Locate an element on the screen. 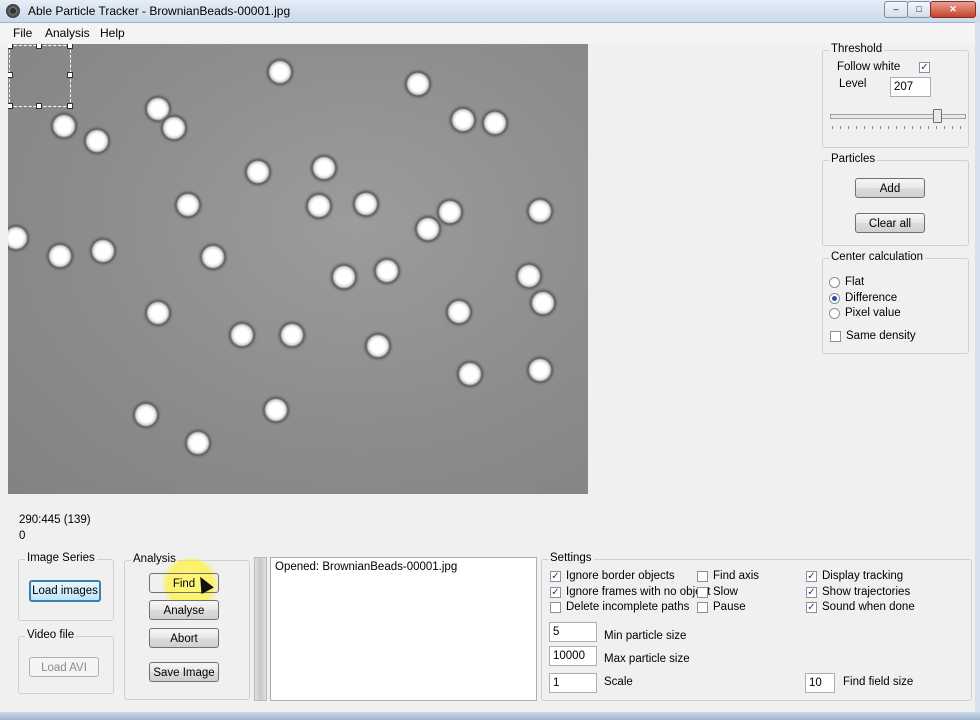 The image size is (980, 720). close-button: ✕ is located at coordinates (953, 9).